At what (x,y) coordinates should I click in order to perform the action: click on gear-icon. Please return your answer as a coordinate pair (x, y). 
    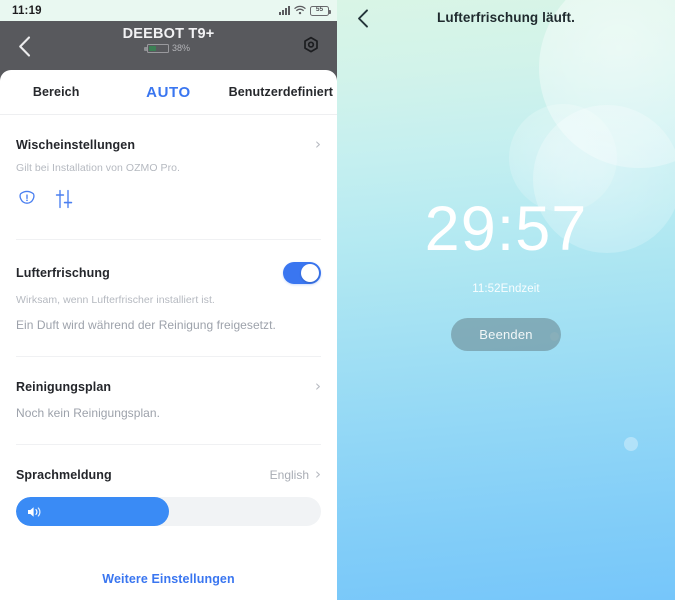
    Looking at the image, I should click on (311, 44).